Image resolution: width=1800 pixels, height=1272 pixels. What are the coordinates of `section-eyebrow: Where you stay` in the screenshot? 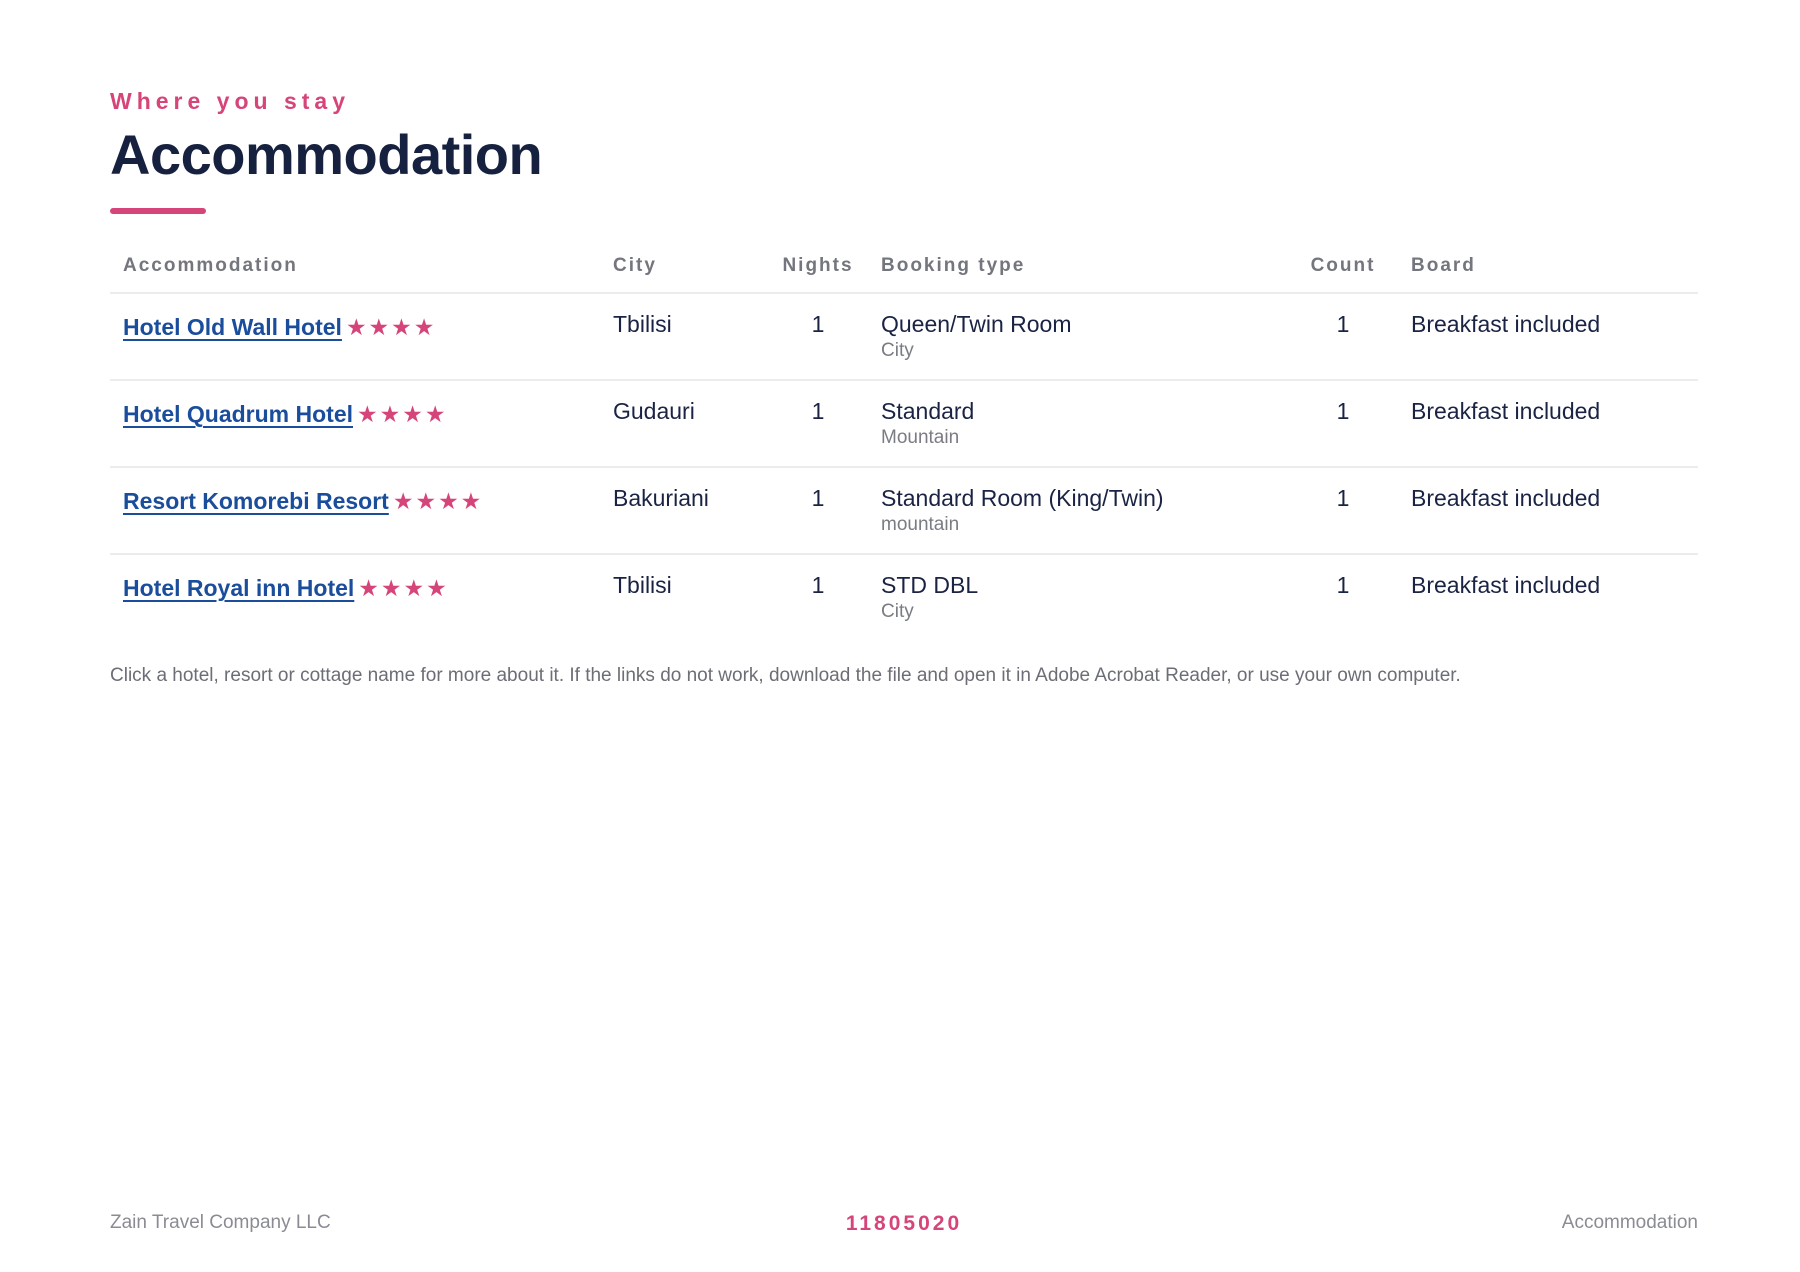 It's located at (230, 101).